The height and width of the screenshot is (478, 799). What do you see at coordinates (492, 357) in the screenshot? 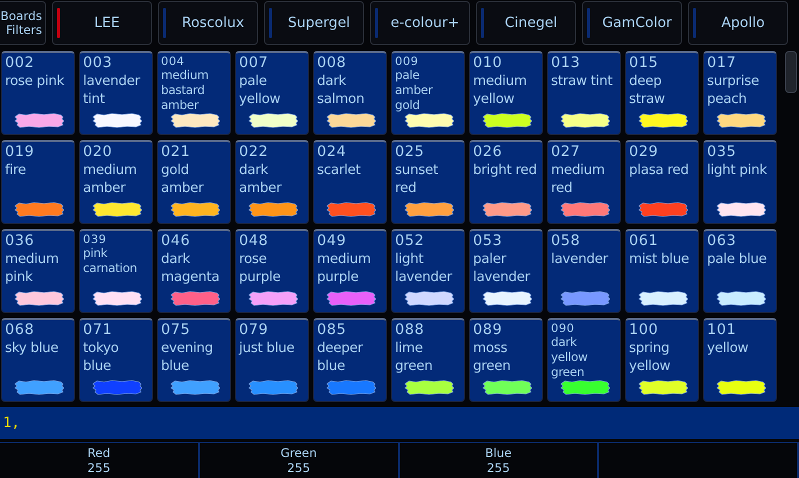
I see `gel-name: moss green` at bounding box center [492, 357].